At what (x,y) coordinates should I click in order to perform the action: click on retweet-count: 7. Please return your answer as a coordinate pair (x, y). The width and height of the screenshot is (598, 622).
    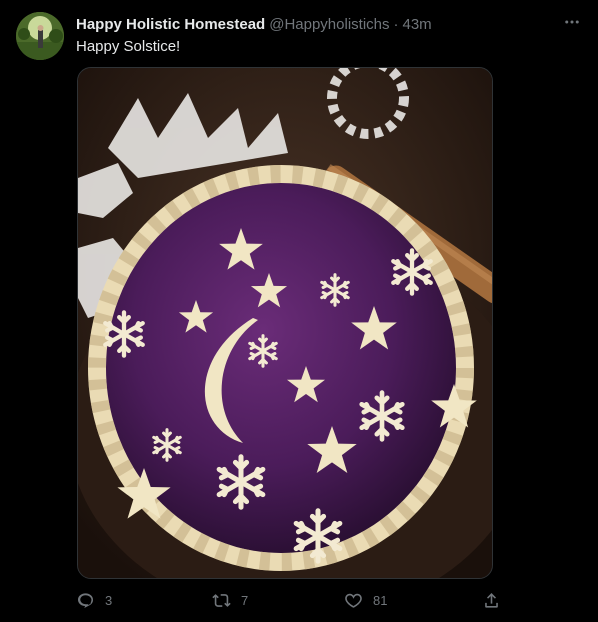
    Looking at the image, I should click on (245, 600).